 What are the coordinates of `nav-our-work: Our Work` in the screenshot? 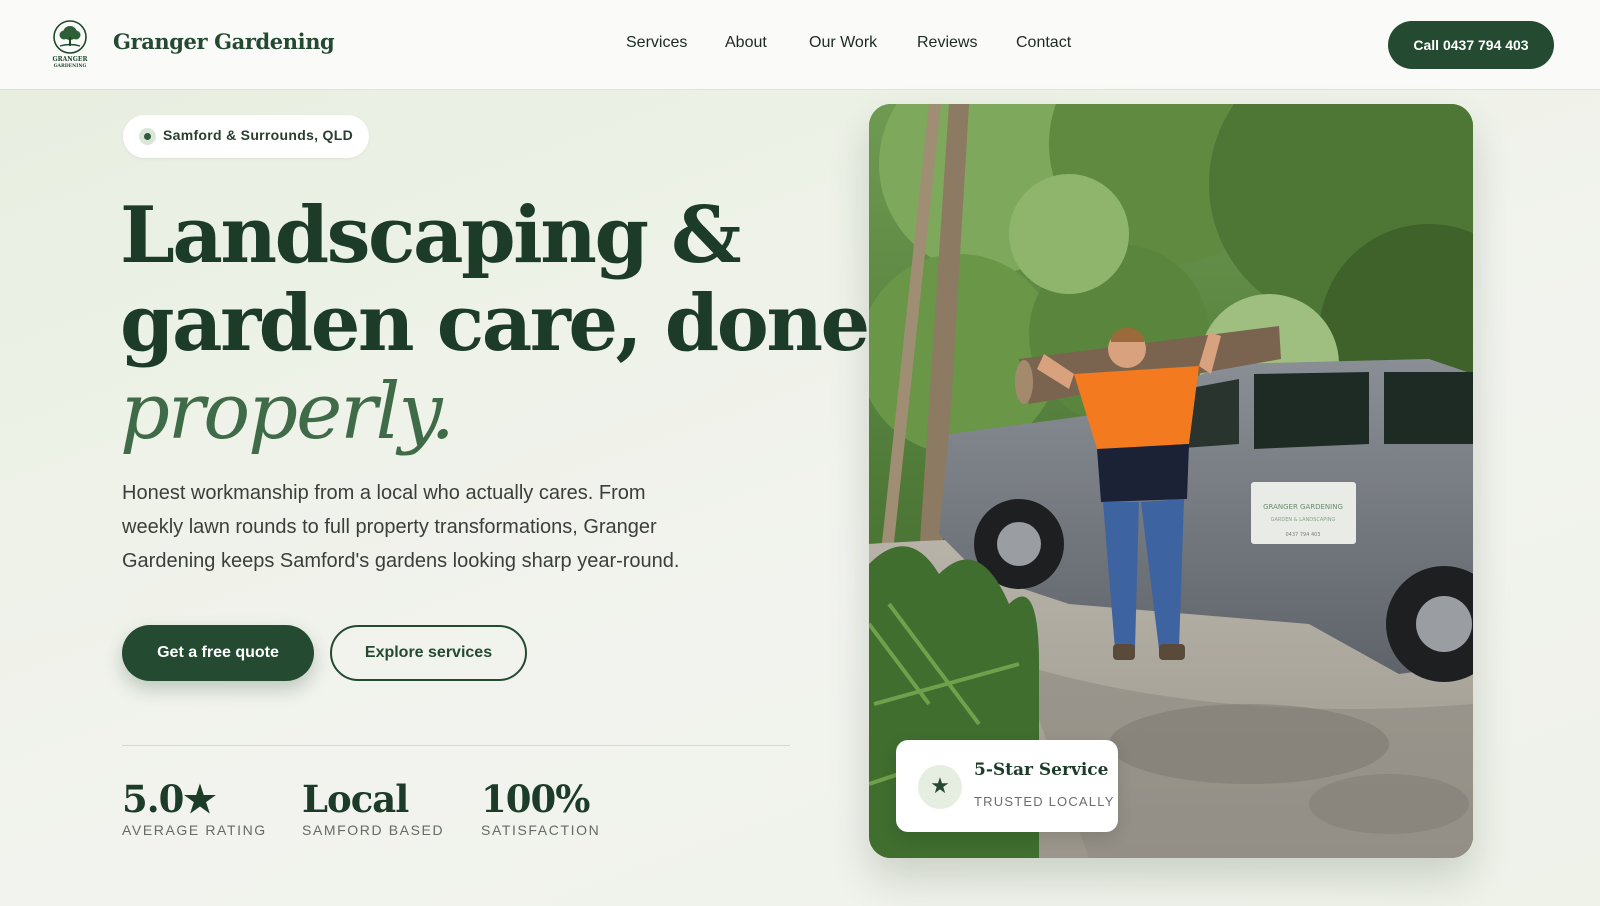 It's located at (843, 43).